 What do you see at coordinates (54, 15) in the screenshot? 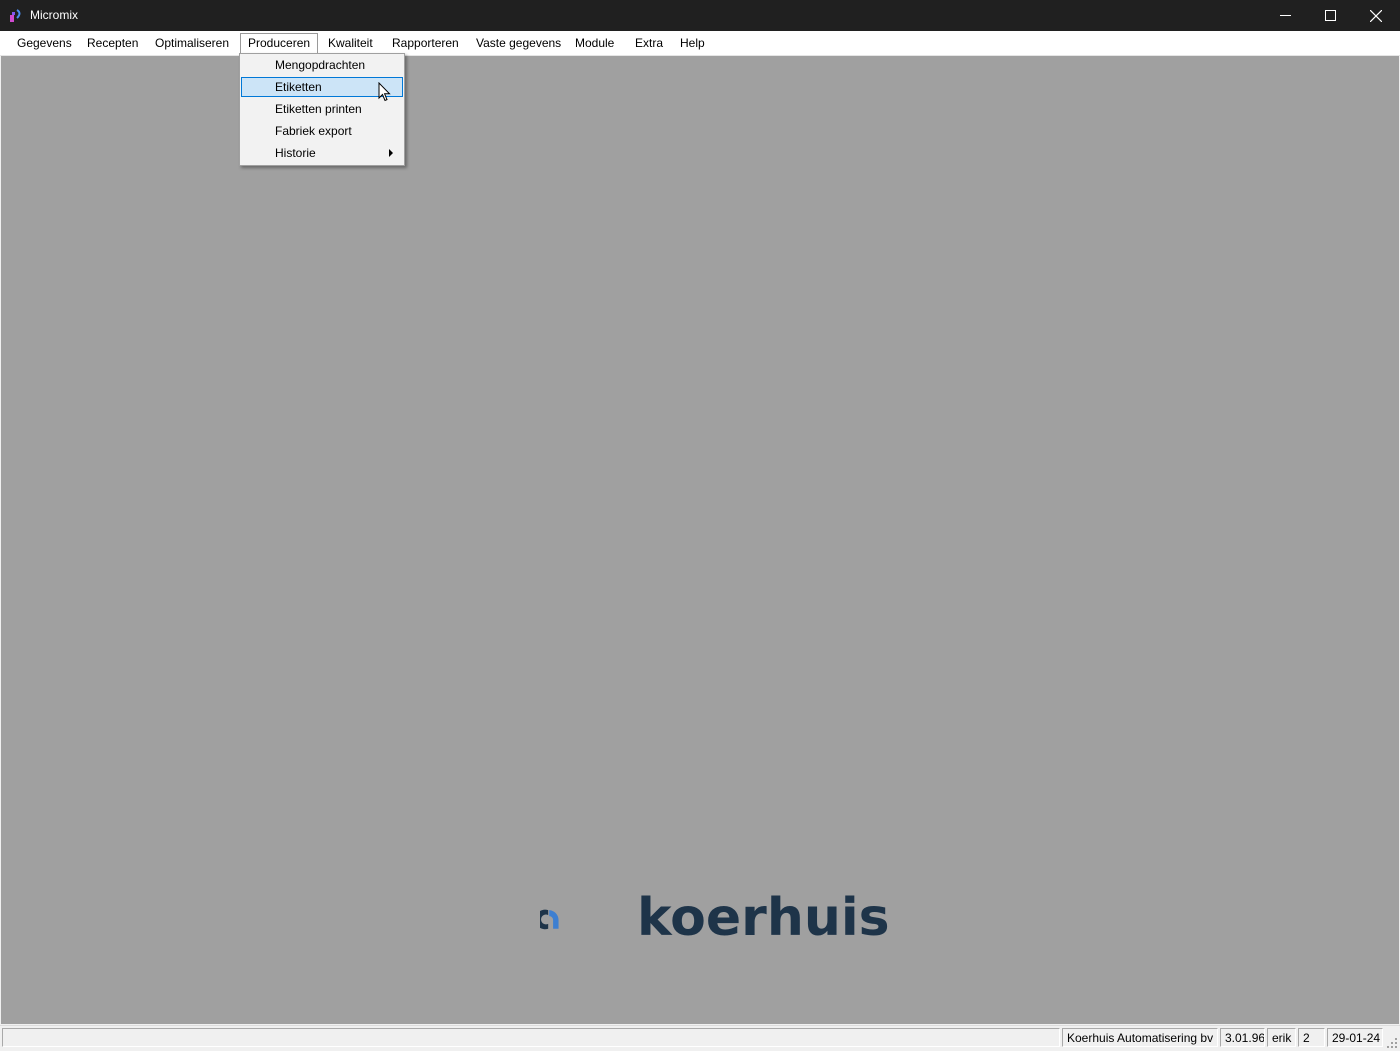
I see `window-title: Micromix` at bounding box center [54, 15].